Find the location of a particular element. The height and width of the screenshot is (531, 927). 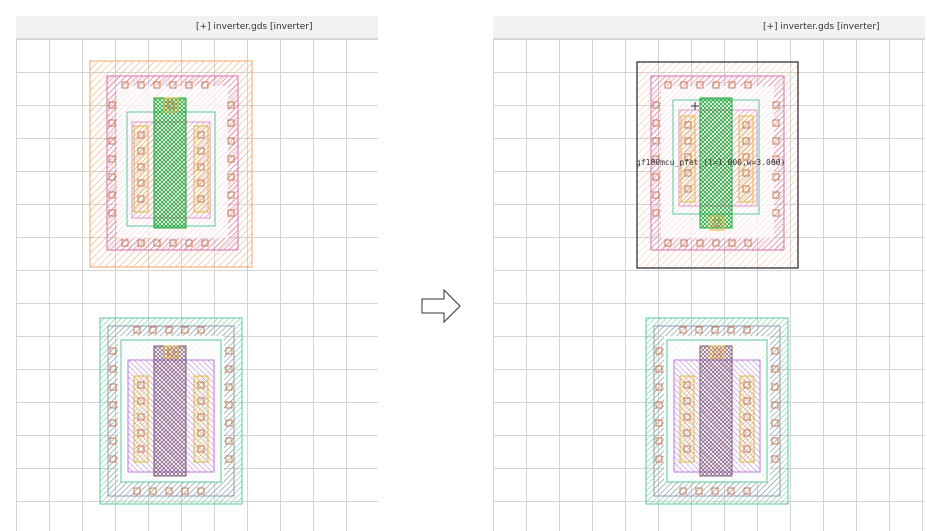

pfet-cell is located at coordinates (171, 164).